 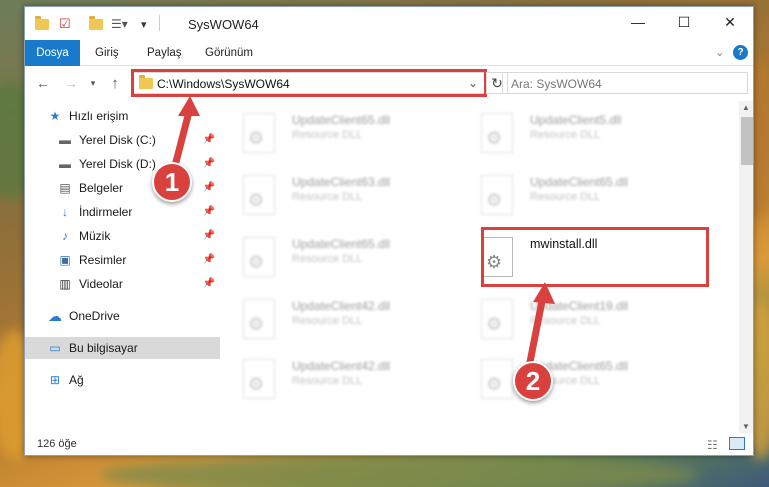 I want to click on details-view-icon: ☷, so click(x=712, y=445).